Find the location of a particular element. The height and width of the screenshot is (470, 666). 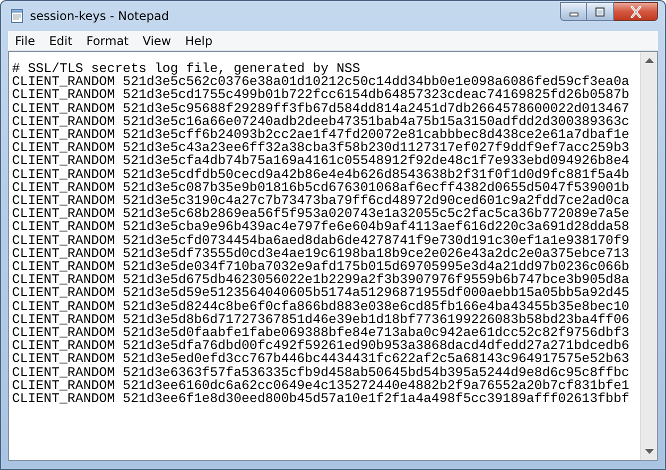

text-line: CLIENT_RANDOM 521d3e5cd1755c499b01b722fcc6154db64857323cdeac74169825fd26b0587b is located at coordinates (321, 95).